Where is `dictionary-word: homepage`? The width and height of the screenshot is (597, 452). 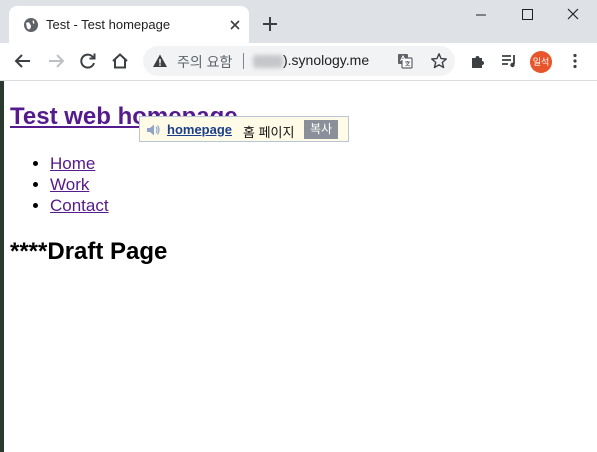
dictionary-word: homepage is located at coordinates (199, 129).